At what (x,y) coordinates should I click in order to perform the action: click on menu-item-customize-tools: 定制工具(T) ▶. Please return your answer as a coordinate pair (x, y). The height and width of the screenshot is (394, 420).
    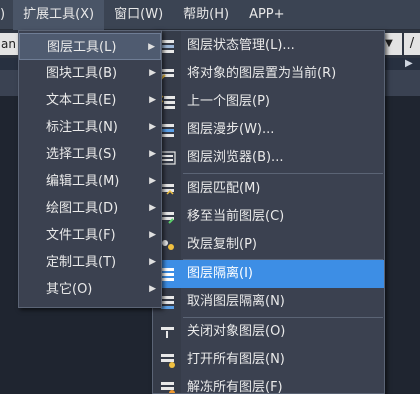
    Looking at the image, I should click on (90, 262).